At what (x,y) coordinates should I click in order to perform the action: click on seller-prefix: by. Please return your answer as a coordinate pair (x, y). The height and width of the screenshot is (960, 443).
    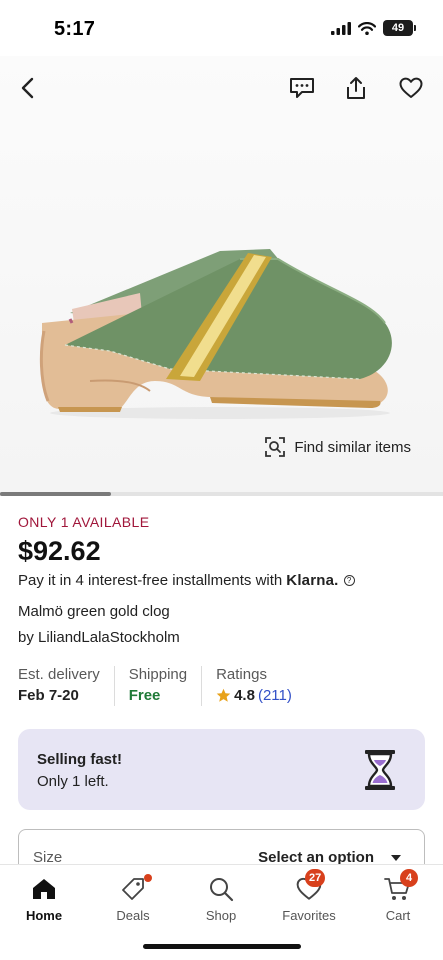
    Looking at the image, I should click on (26, 637).